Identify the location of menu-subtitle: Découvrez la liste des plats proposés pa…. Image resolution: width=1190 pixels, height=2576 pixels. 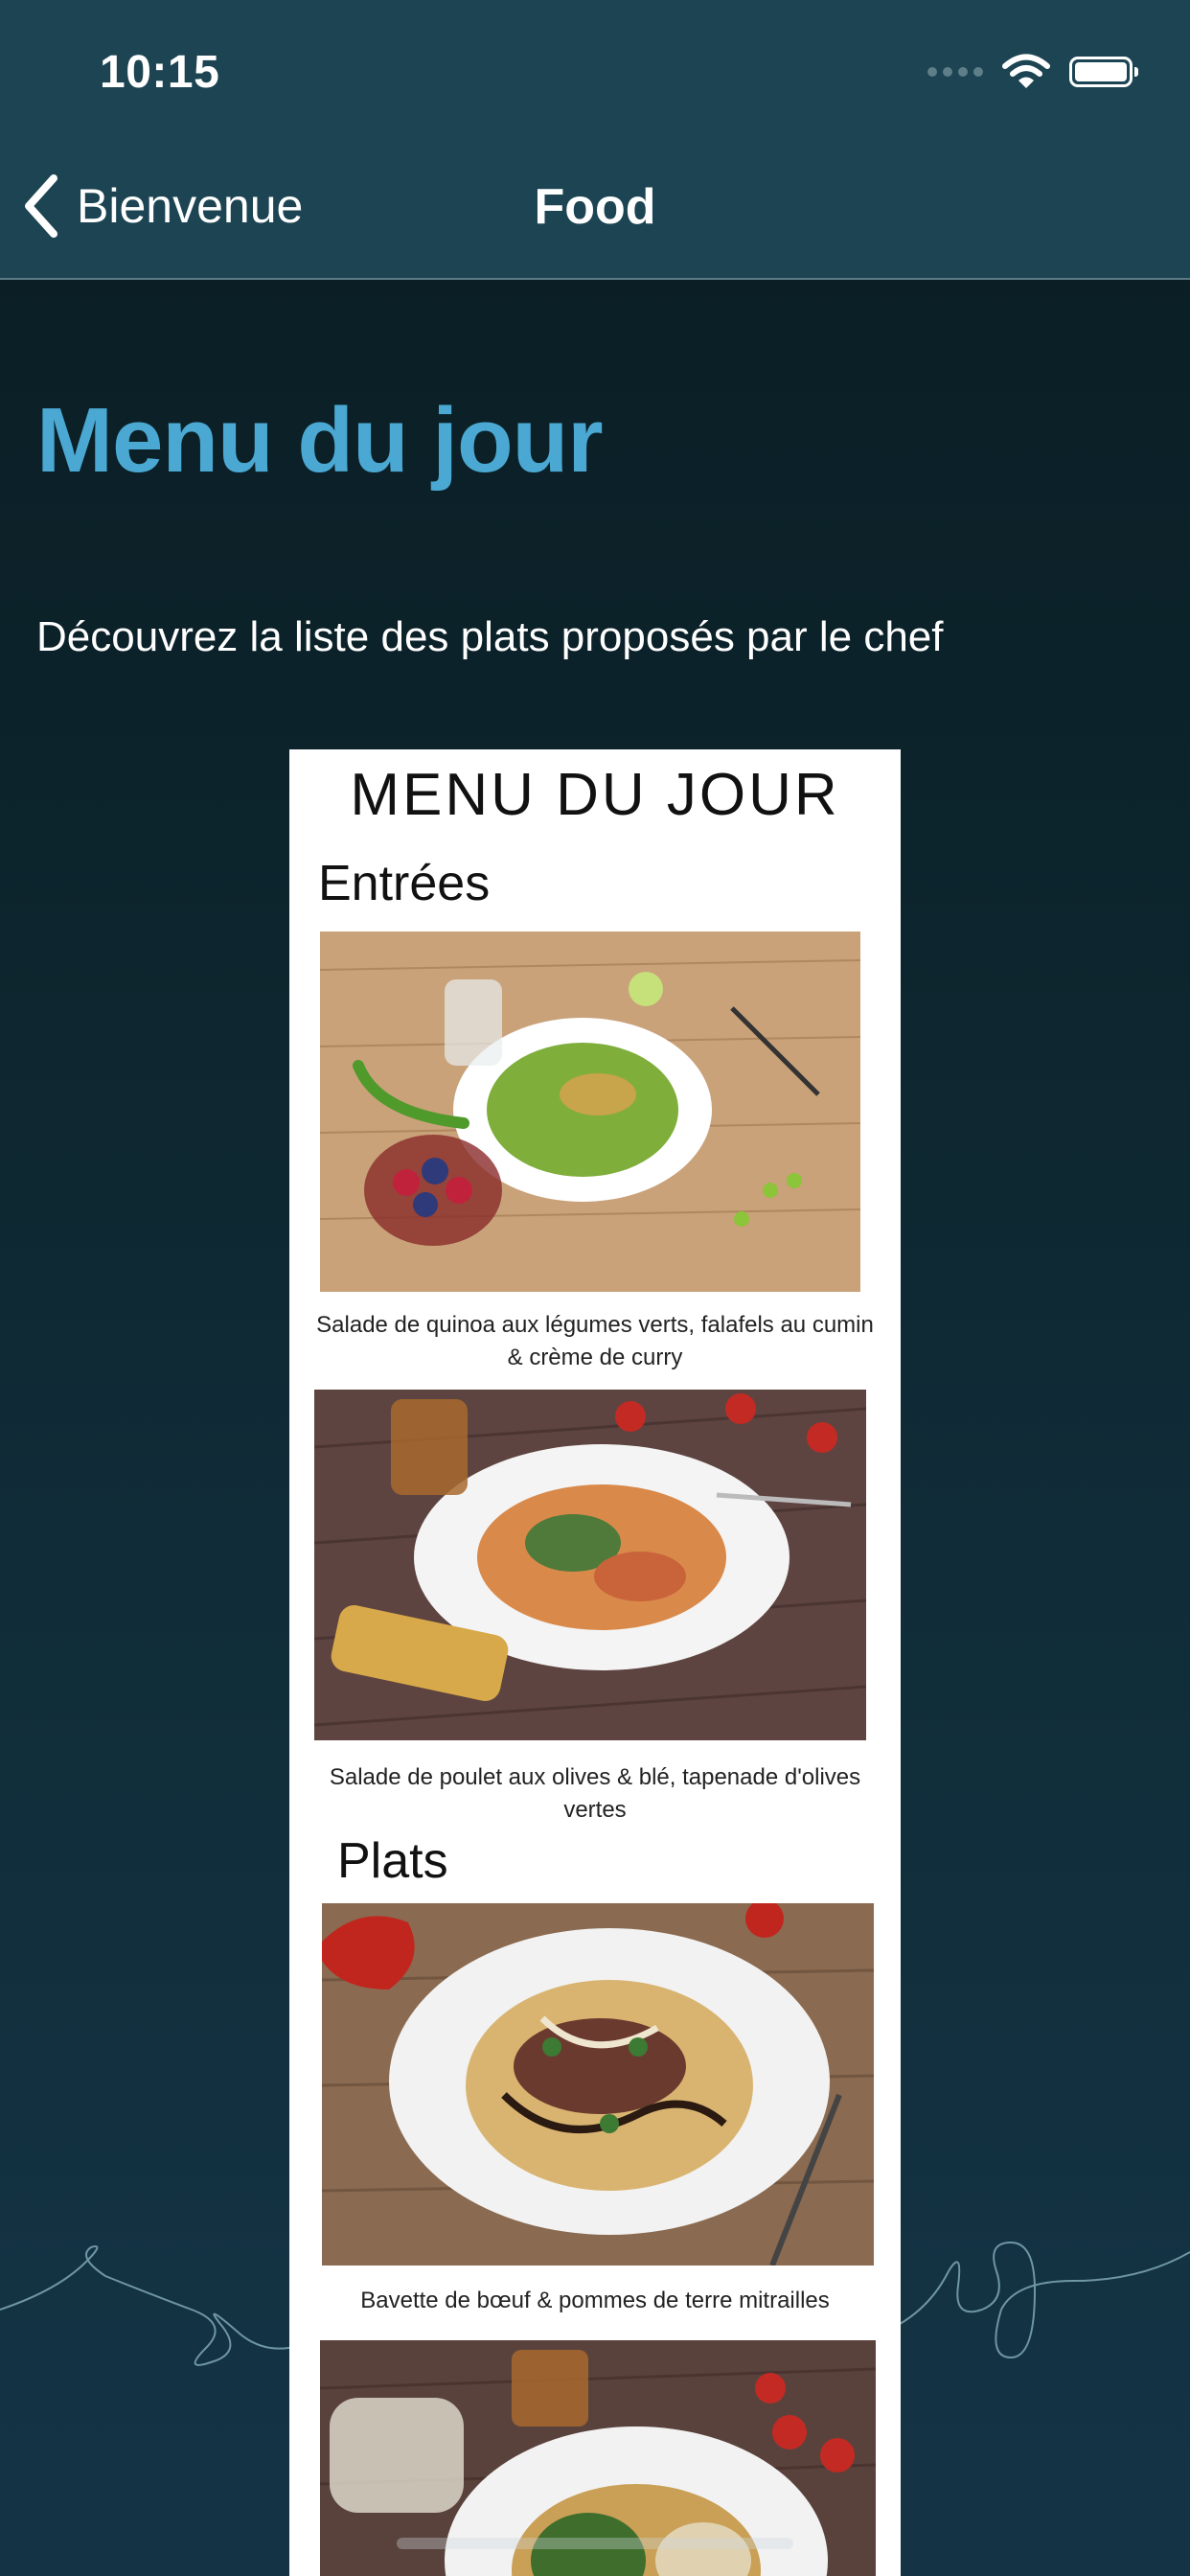
(490, 636).